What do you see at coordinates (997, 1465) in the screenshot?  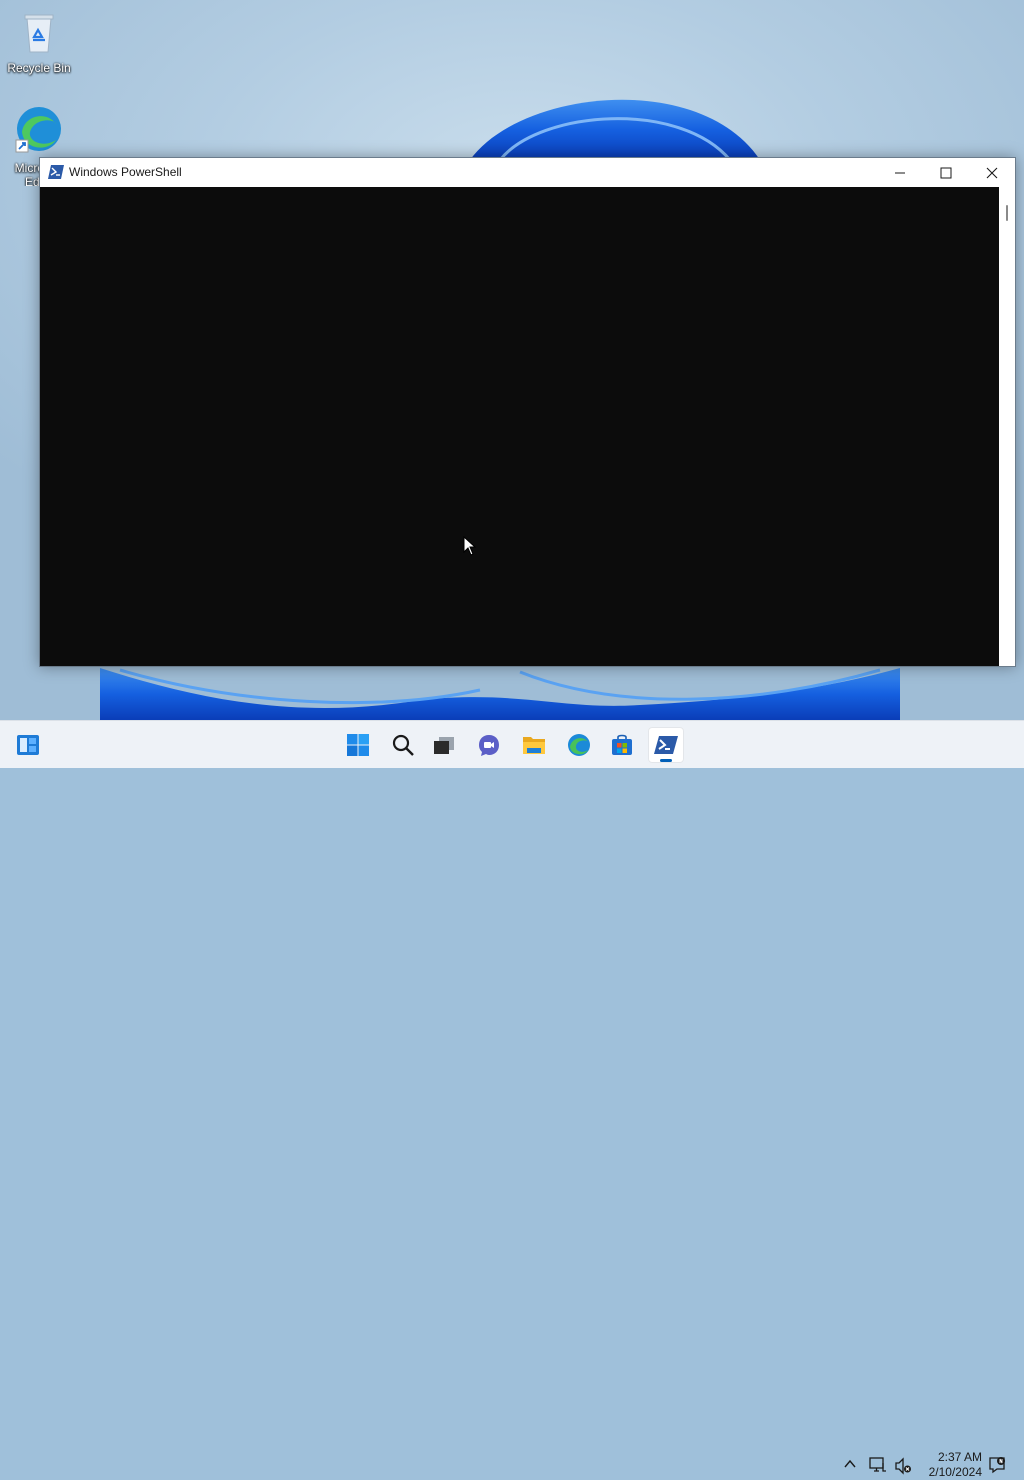 I see `notification-icon` at bounding box center [997, 1465].